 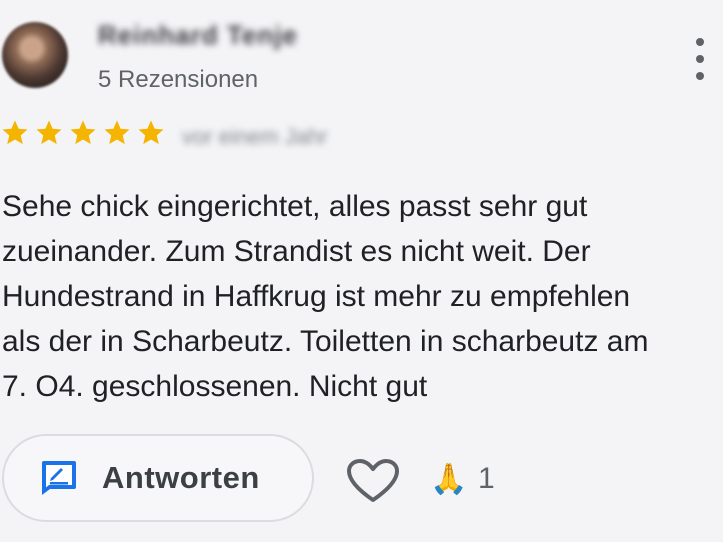 I want to click on more-vert-icon, so click(x=700, y=42).